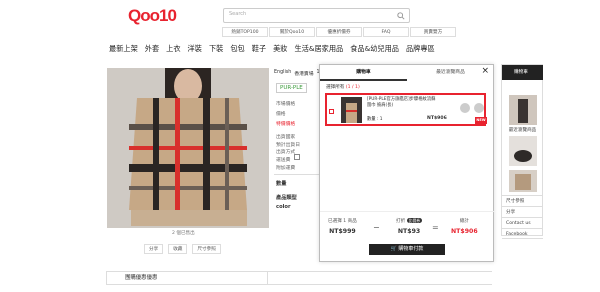 Image resolution: width=600 pixels, height=292 pixels. I want to click on category-item: 最新上架, so click(123, 49).